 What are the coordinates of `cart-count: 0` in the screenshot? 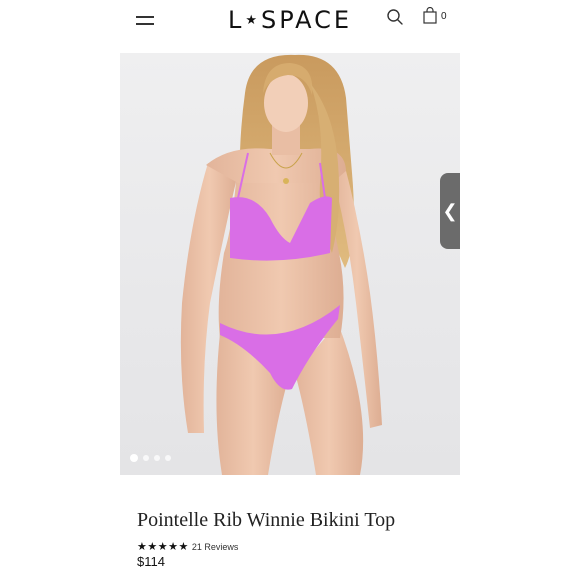 It's located at (444, 16).